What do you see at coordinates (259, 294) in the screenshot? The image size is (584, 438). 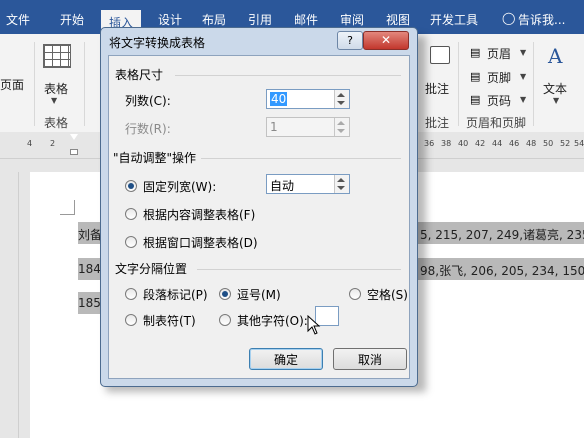 I see `separator-comma-label: 逗号(M)` at bounding box center [259, 294].